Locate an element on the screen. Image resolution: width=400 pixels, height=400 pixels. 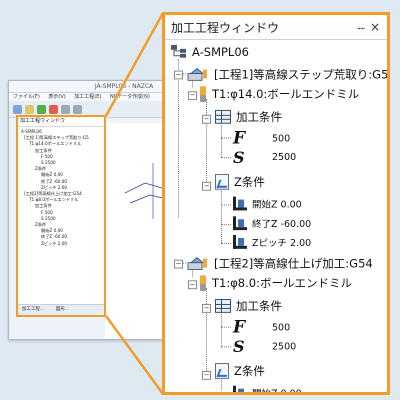
menu-view: 表示(V) is located at coordinates (56, 97).